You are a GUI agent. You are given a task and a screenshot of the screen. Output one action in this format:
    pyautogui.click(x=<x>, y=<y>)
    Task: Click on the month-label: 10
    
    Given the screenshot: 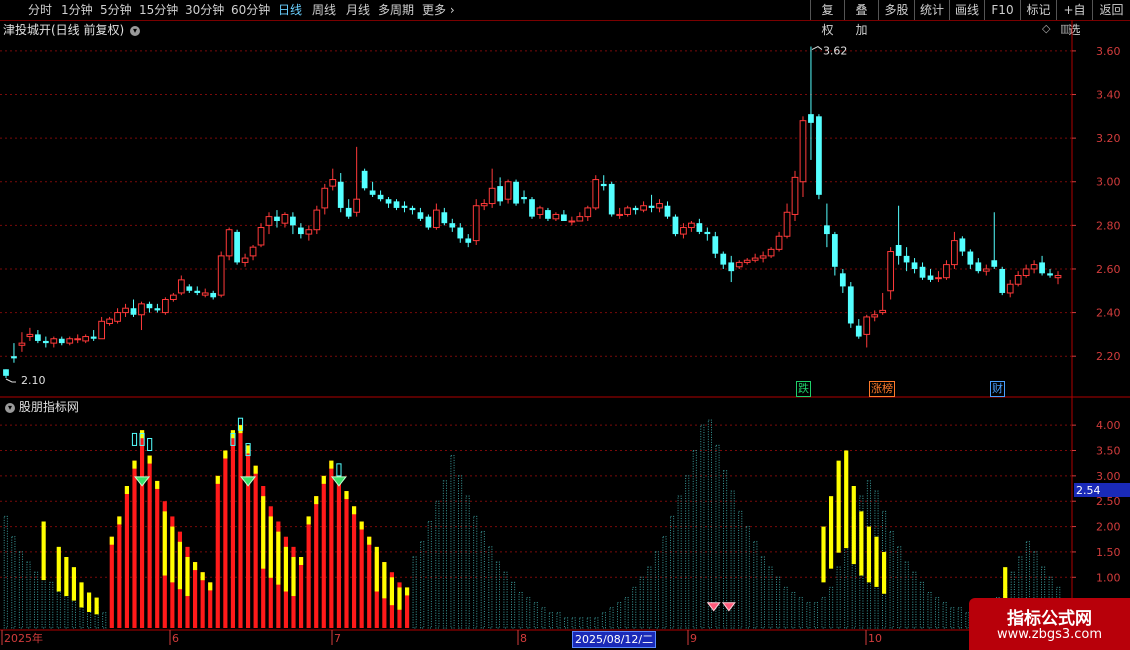 What is the action you would take?
    pyautogui.click(x=875, y=638)
    